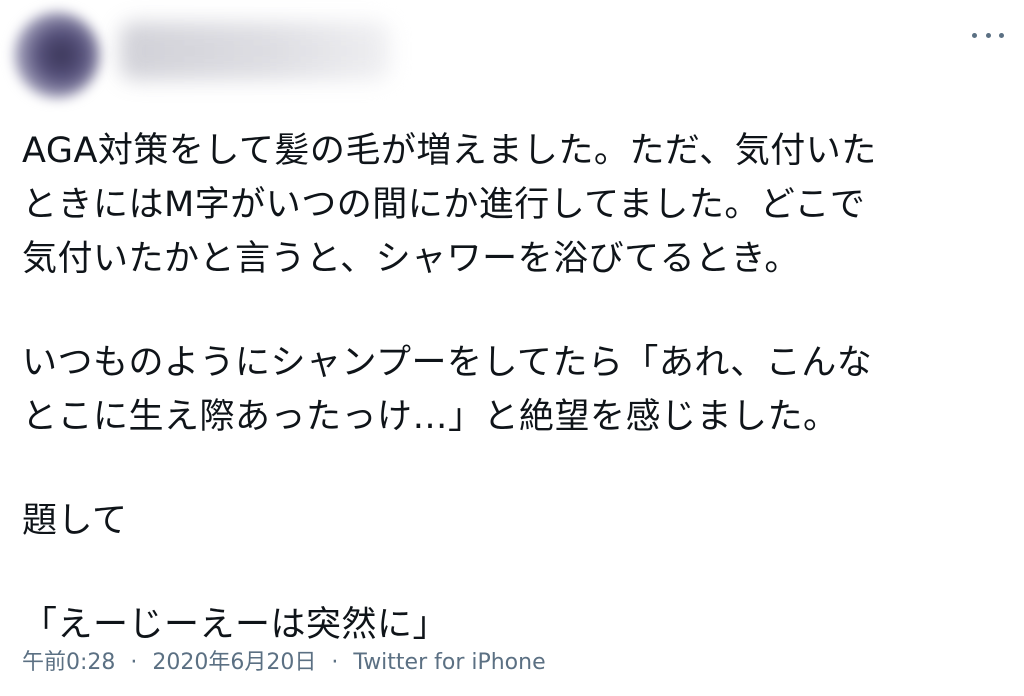 The width and height of the screenshot is (1024, 696). What do you see at coordinates (234, 662) in the screenshot?
I see `tweet-date: 2020年6月20日` at bounding box center [234, 662].